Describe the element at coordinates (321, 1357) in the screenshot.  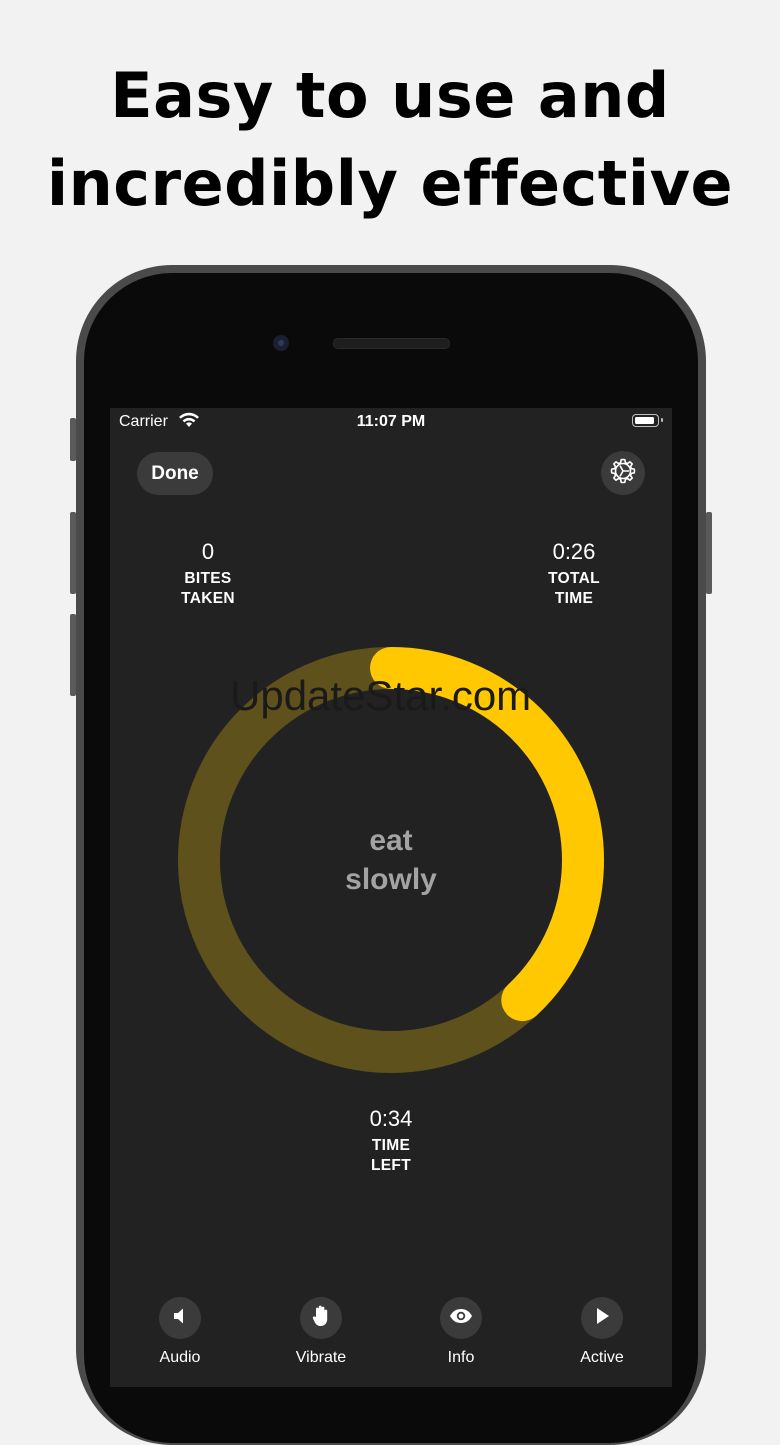
I see `vibrate-label: Vibrate` at that location.